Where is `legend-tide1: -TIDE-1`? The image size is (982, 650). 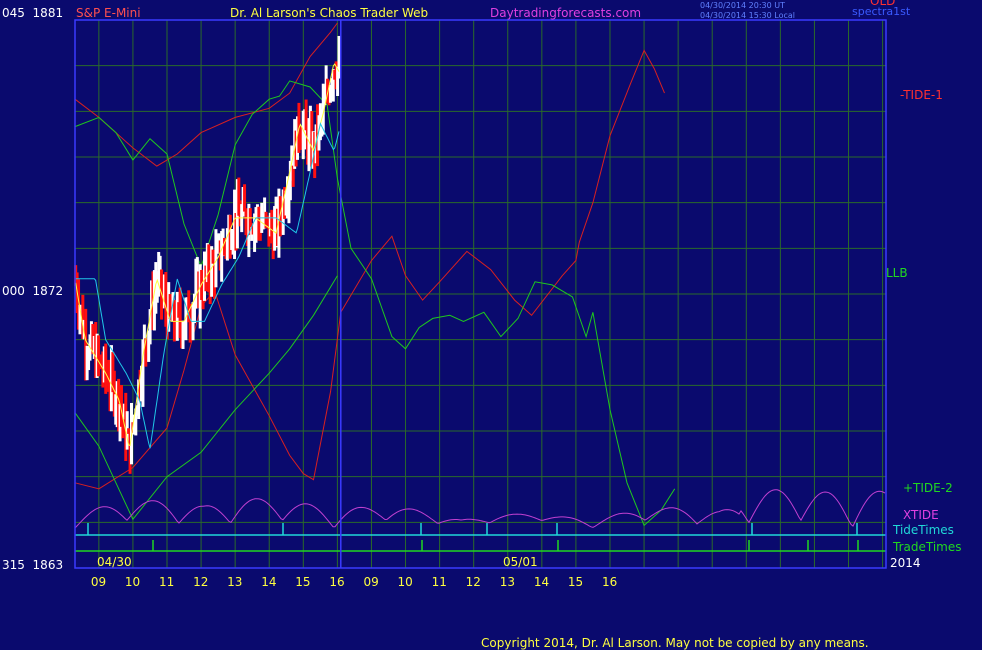
legend-tide1: -TIDE-1 is located at coordinates (921, 95).